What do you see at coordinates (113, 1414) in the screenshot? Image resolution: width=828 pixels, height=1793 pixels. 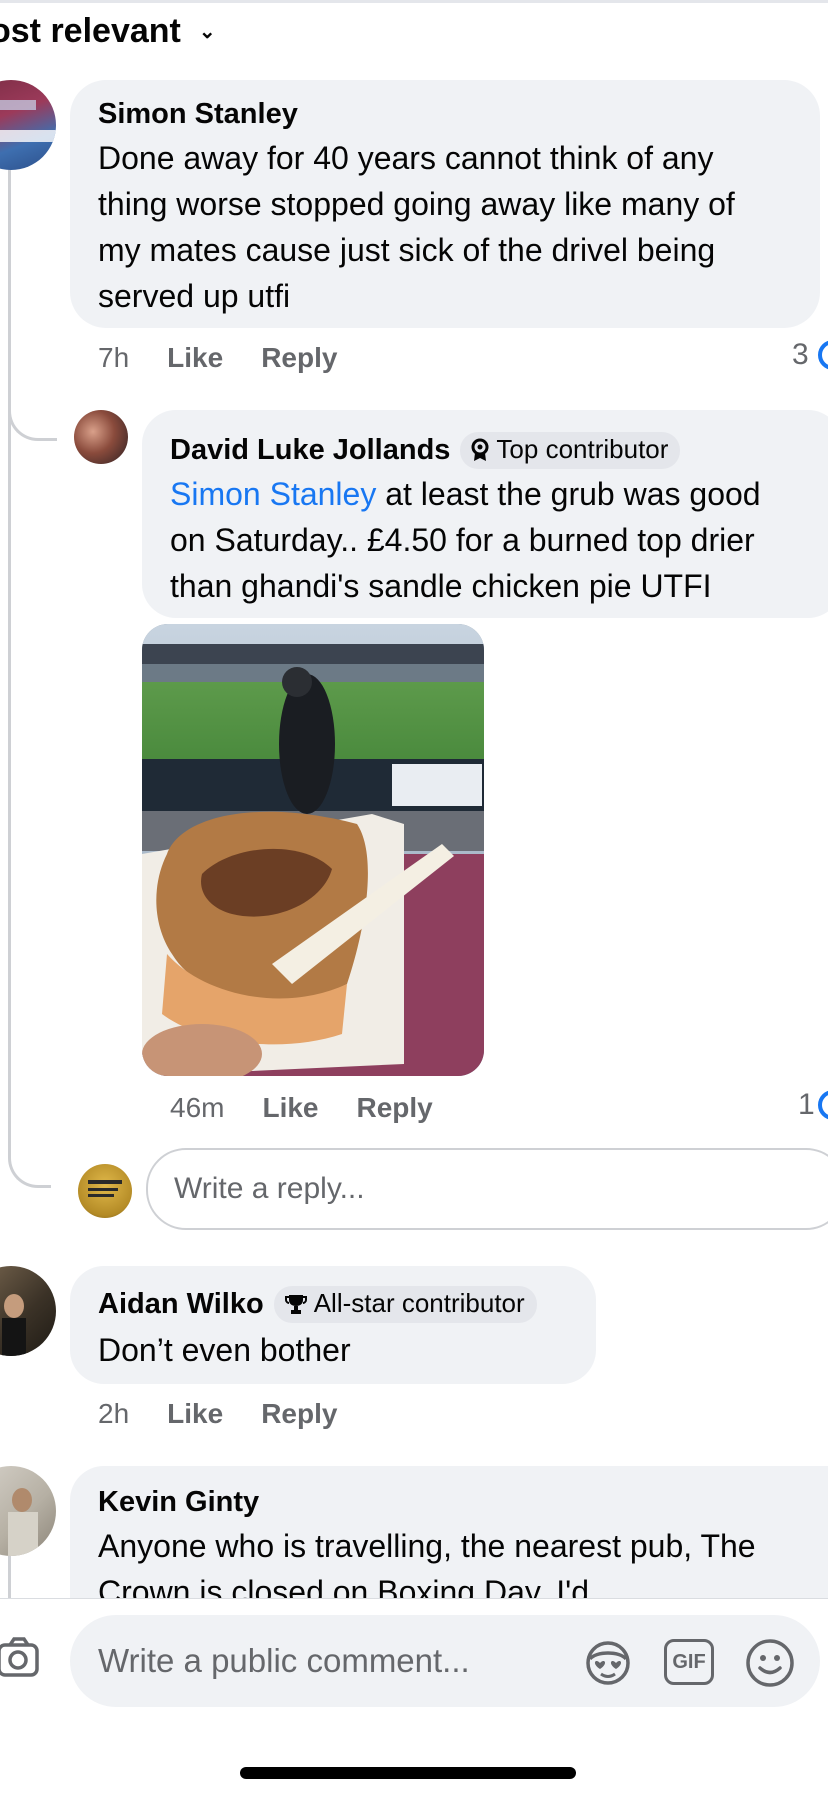 I see `comment-time: 2h` at bounding box center [113, 1414].